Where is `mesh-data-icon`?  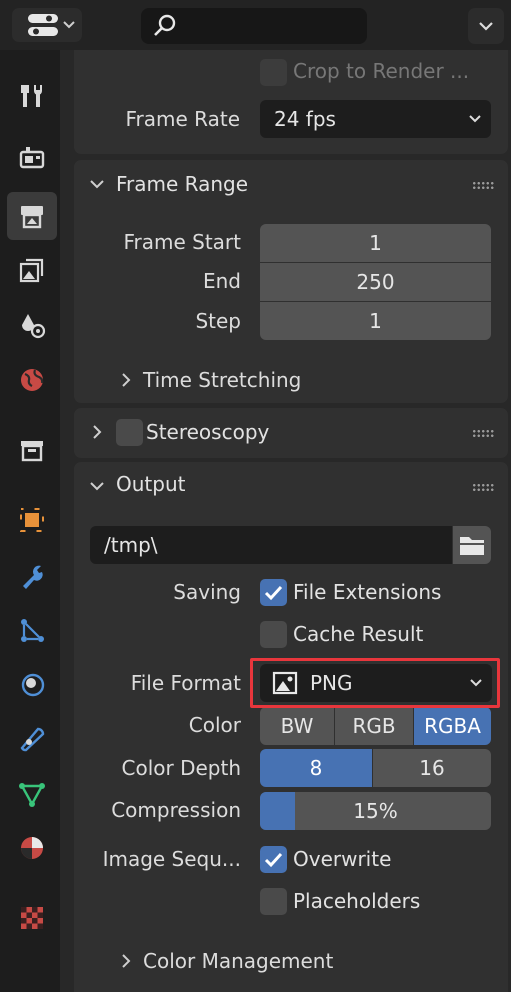
mesh-data-icon is located at coordinates (32, 795).